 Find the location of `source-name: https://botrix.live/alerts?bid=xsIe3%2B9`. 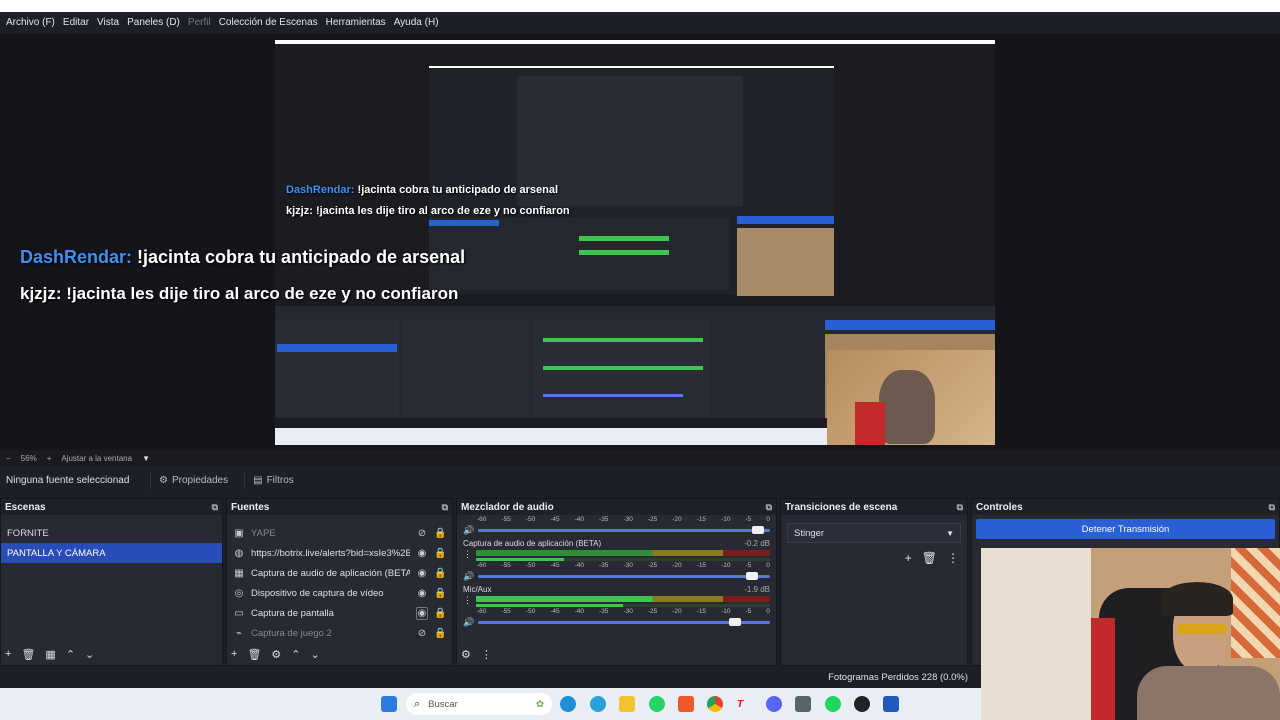

source-name: https://botrix.live/alerts?bid=xsIe3%2B9 is located at coordinates (330, 553).